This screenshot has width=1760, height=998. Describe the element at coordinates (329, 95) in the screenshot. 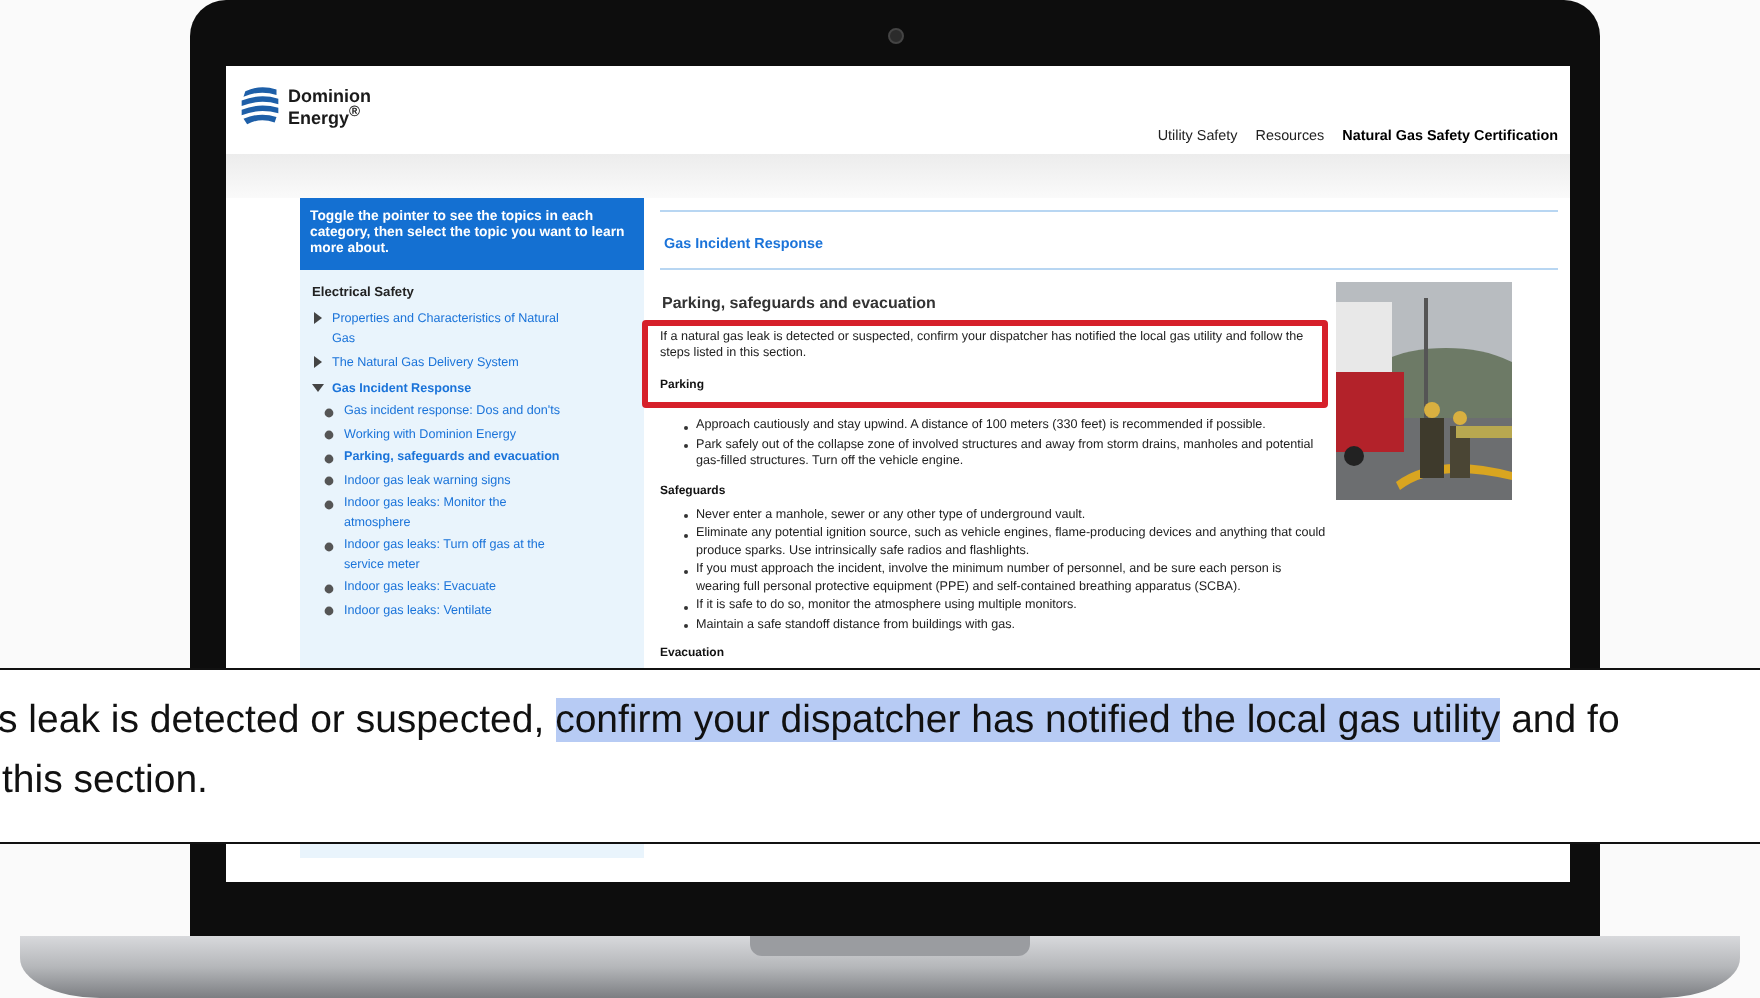

I see `logo-text: Dominion` at that location.